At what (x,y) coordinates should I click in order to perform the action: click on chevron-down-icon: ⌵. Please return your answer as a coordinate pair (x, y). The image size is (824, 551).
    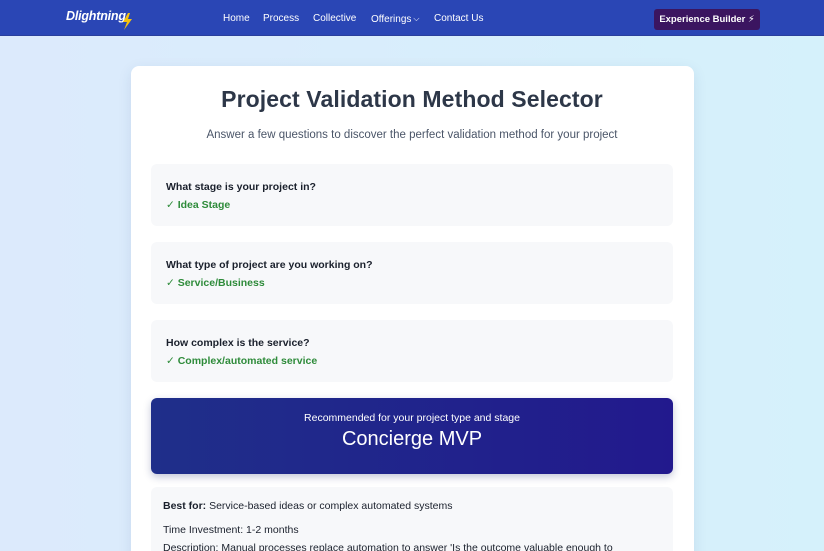
    Looking at the image, I should click on (416, 18).